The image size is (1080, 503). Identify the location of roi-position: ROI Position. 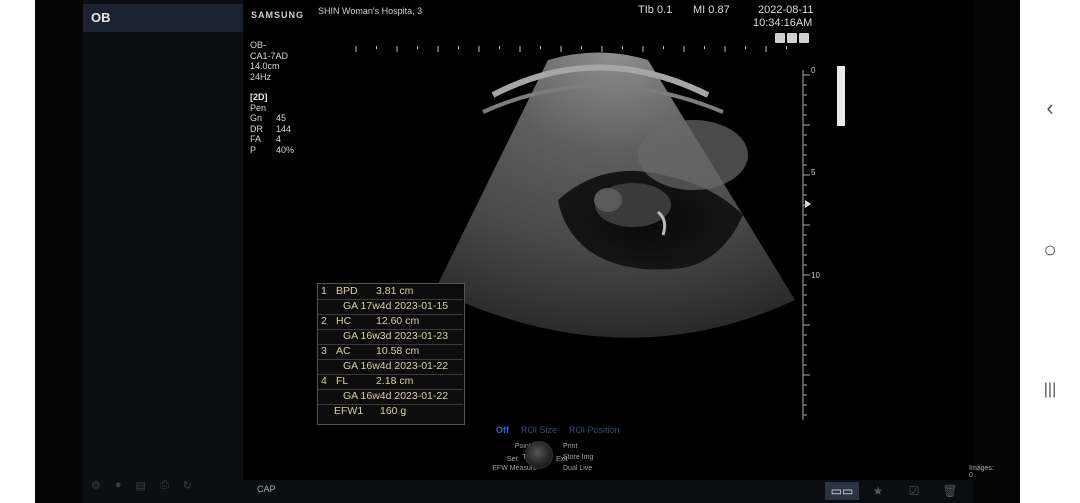
(594, 430).